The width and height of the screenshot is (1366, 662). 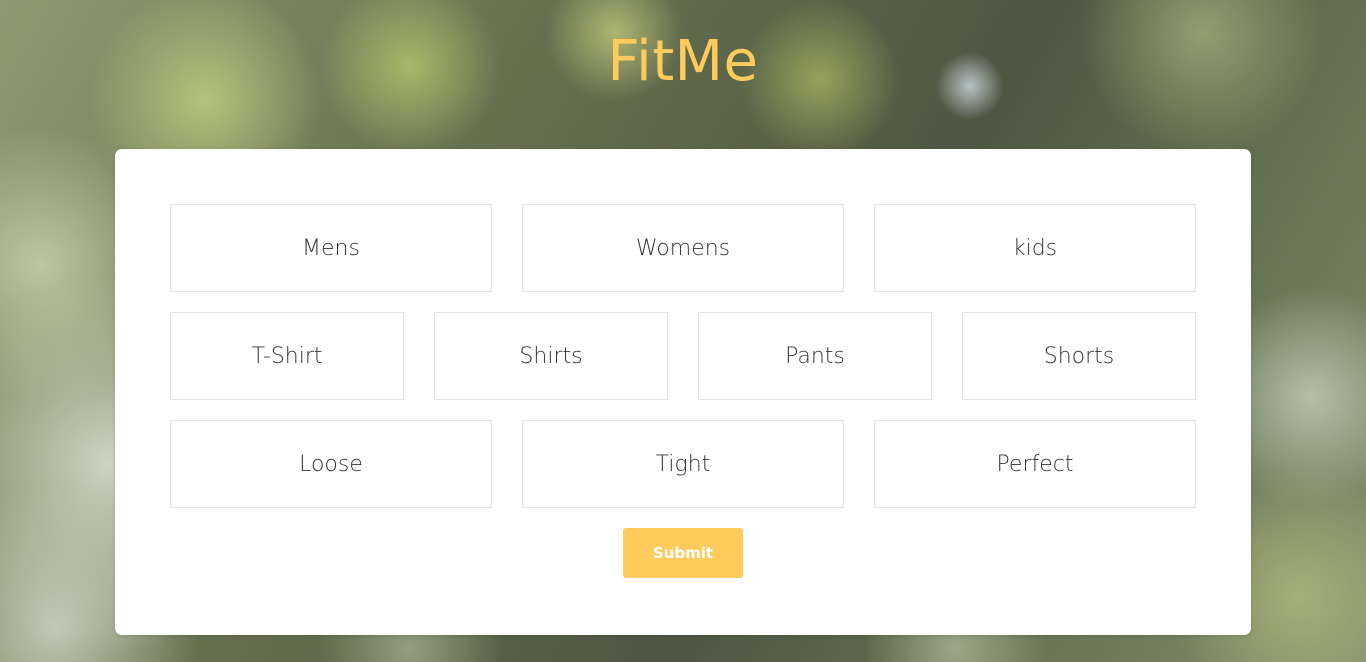 I want to click on submit-button: Submit, so click(x=683, y=553).